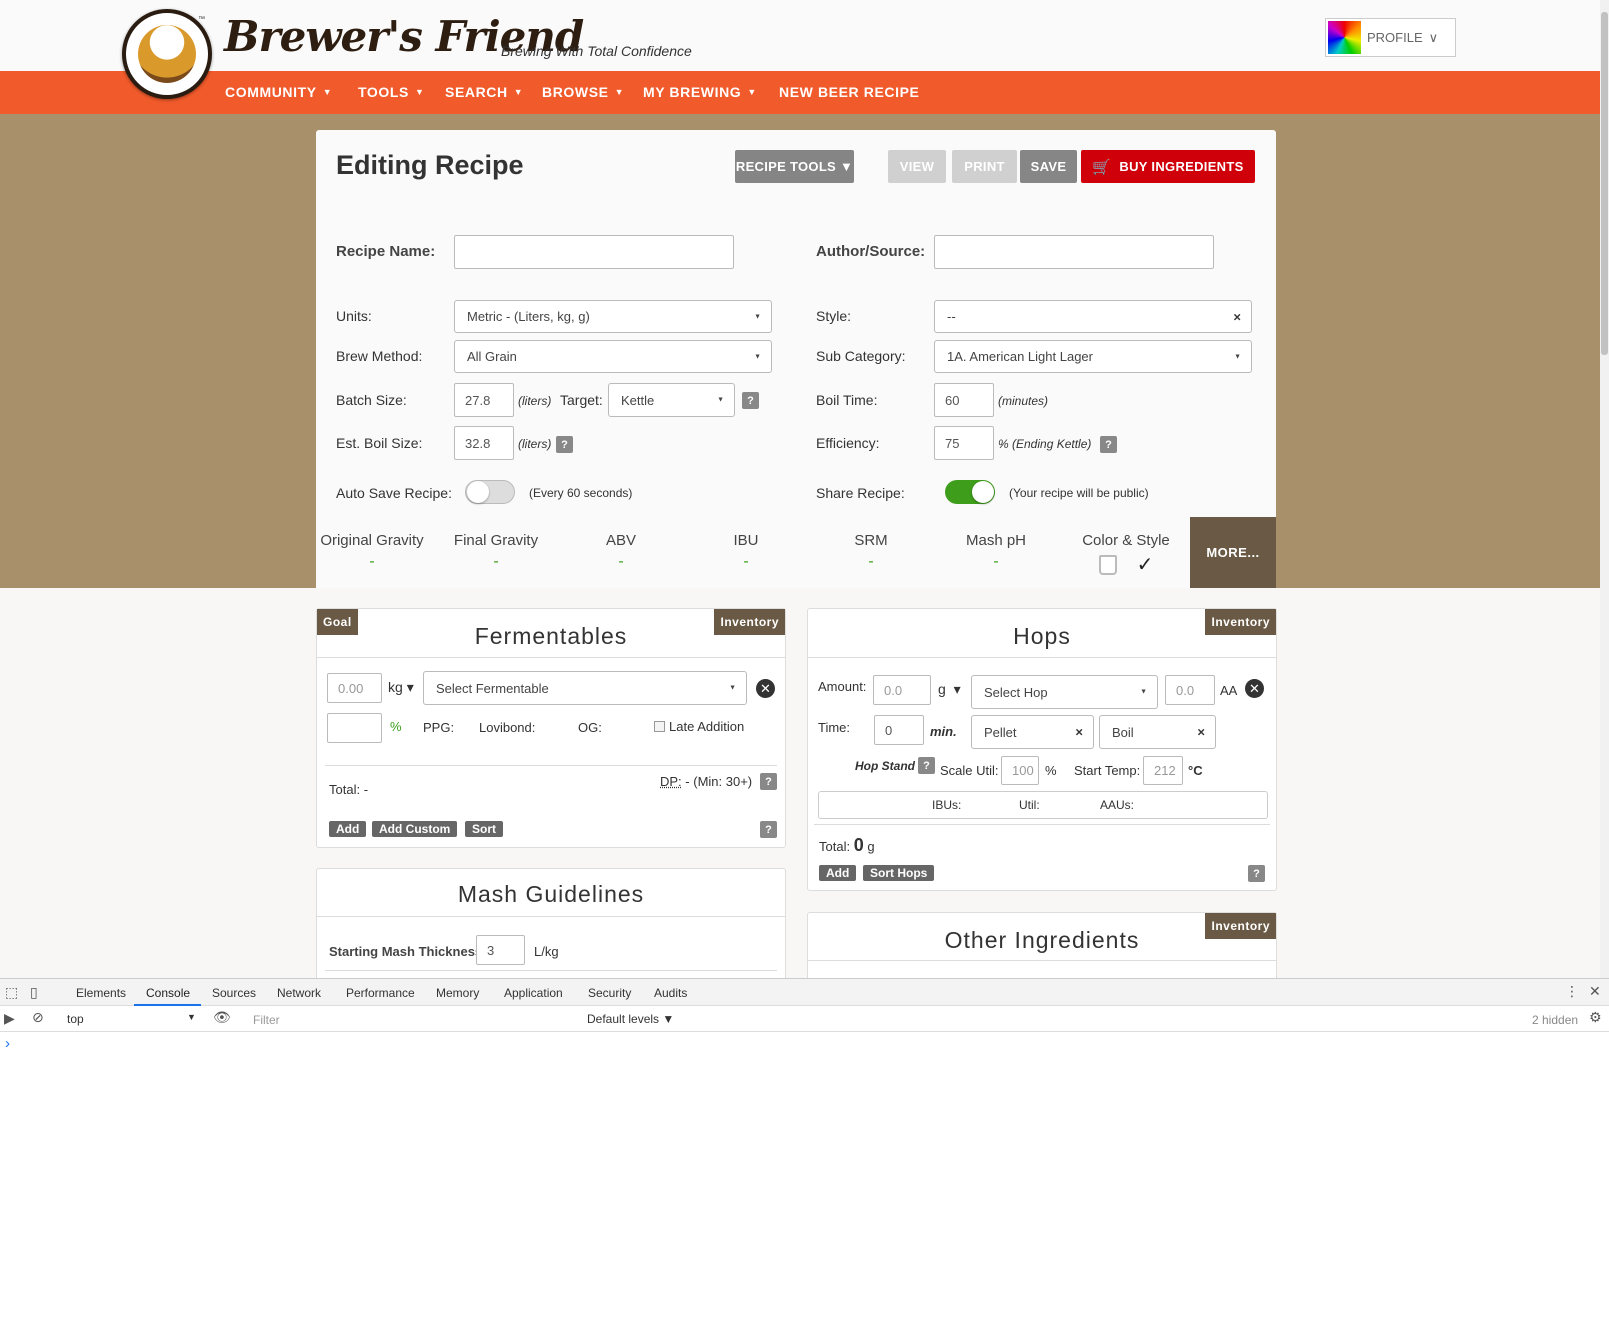 This screenshot has width=1609, height=1318. Describe the element at coordinates (11, 992) in the screenshot. I see `inspect-element-icon: ⬚` at that location.